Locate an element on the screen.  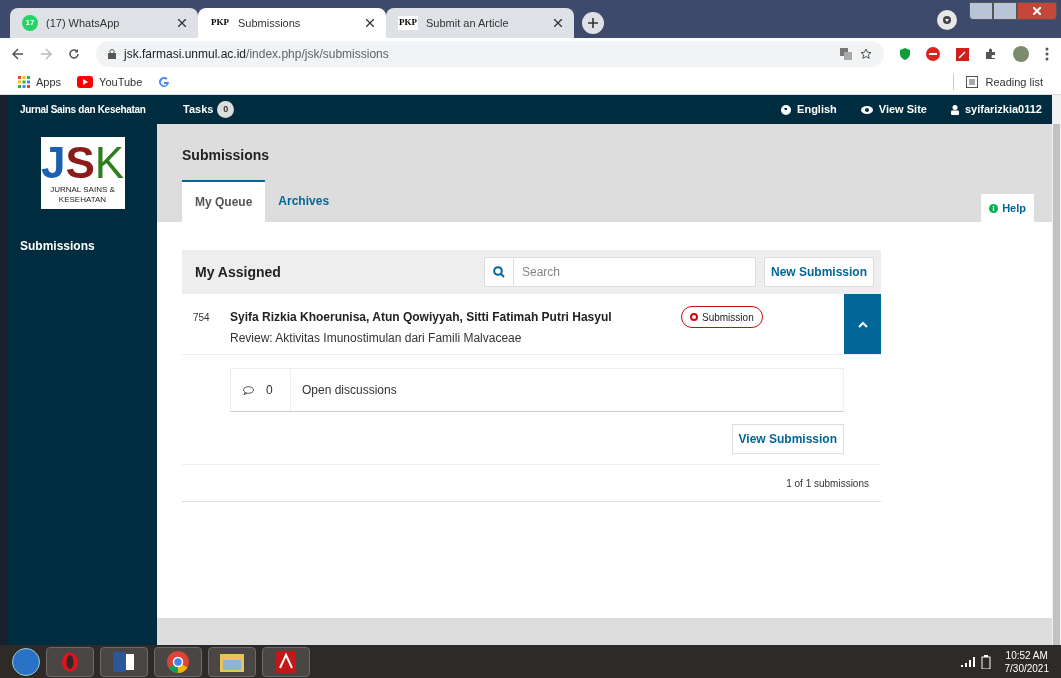
shield-icon is located at coordinates (905, 54).